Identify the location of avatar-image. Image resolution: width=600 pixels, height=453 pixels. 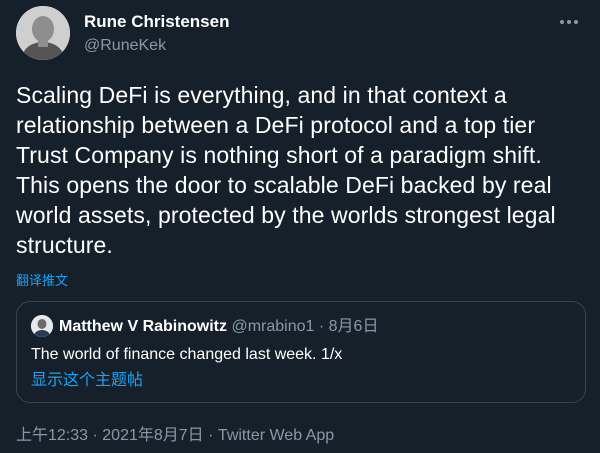
(43, 33).